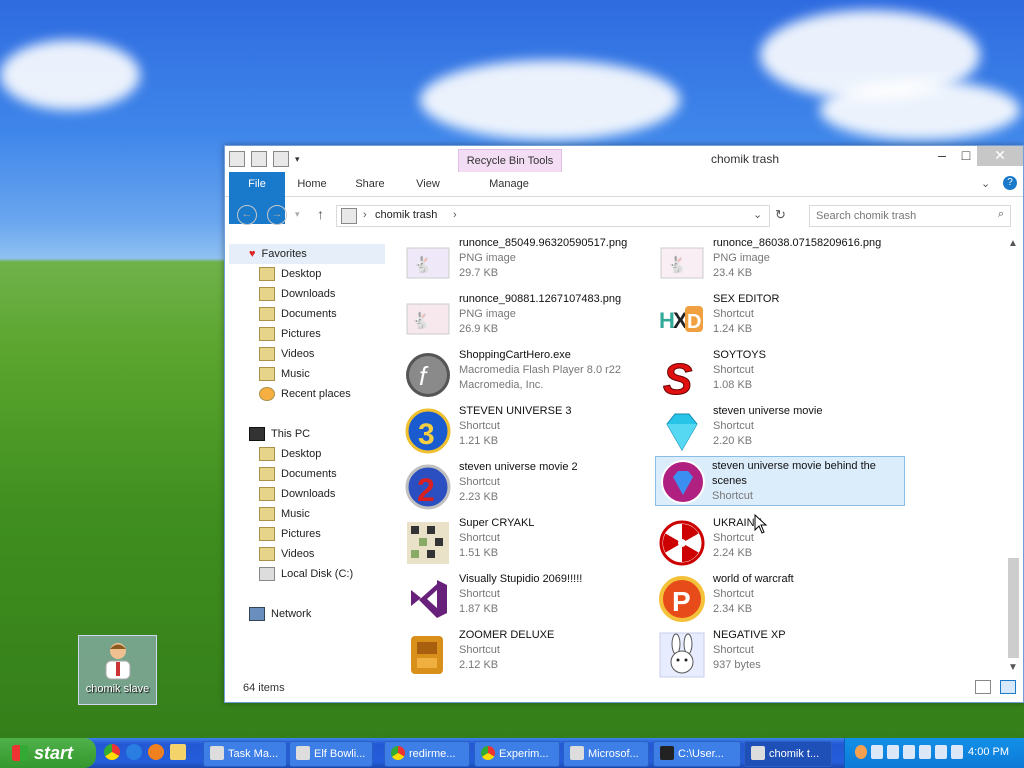 This screenshot has width=1024, height=768. What do you see at coordinates (297, 294) in the screenshot?
I see `nav-fav-downloads: Downloads` at bounding box center [297, 294].